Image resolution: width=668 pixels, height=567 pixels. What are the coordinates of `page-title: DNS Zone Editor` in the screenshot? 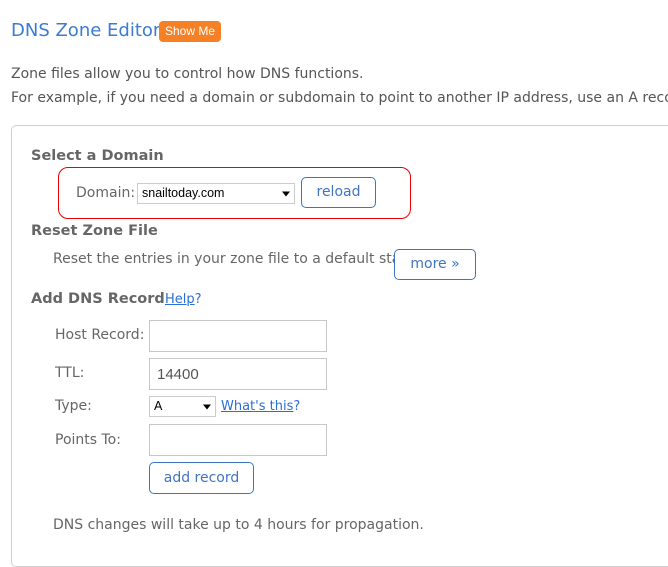 It's located at (86, 30).